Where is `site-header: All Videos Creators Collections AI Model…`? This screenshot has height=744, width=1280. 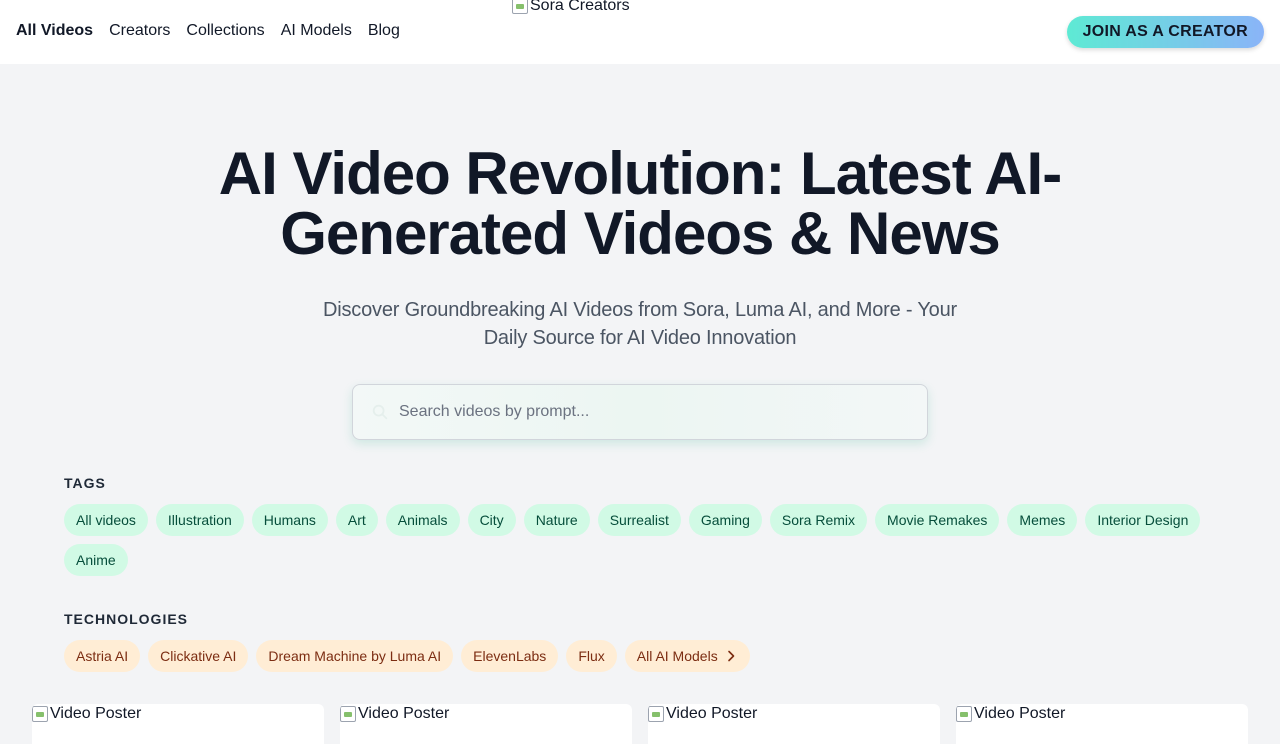
site-header: All Videos Creators Collections AI Model… is located at coordinates (640, 32).